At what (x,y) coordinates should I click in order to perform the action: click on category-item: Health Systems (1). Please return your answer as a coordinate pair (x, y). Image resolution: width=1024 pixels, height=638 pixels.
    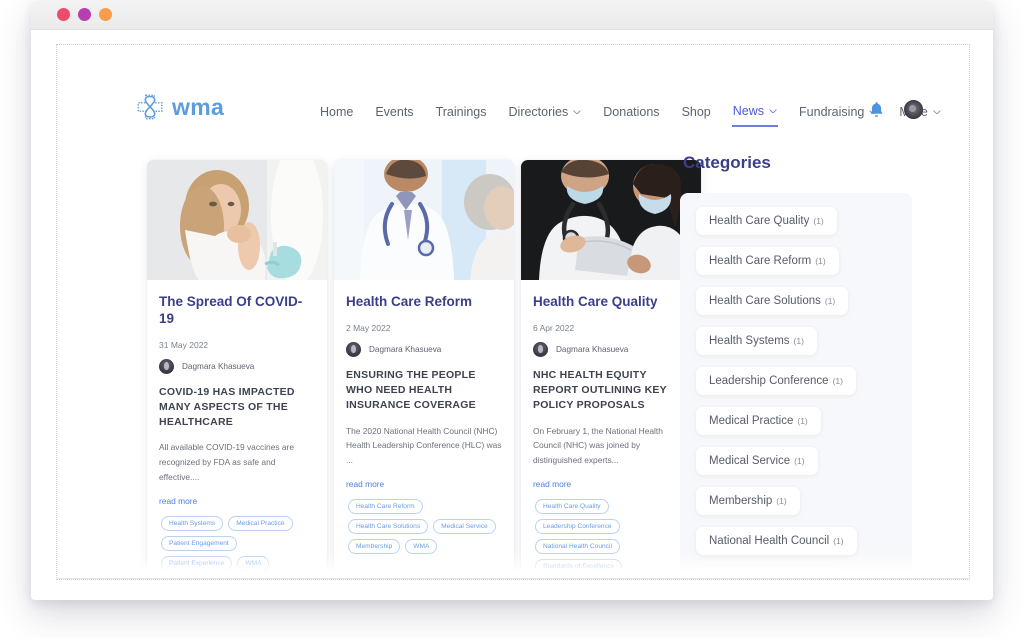
    Looking at the image, I should click on (756, 341).